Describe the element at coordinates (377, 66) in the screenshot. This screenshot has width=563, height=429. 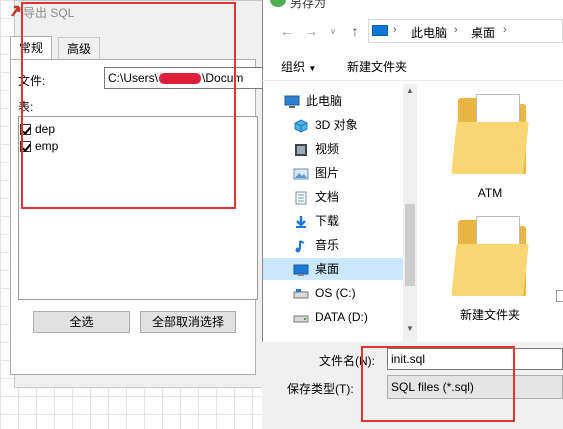
I see `new-folder-button: 新建文件夹` at that location.